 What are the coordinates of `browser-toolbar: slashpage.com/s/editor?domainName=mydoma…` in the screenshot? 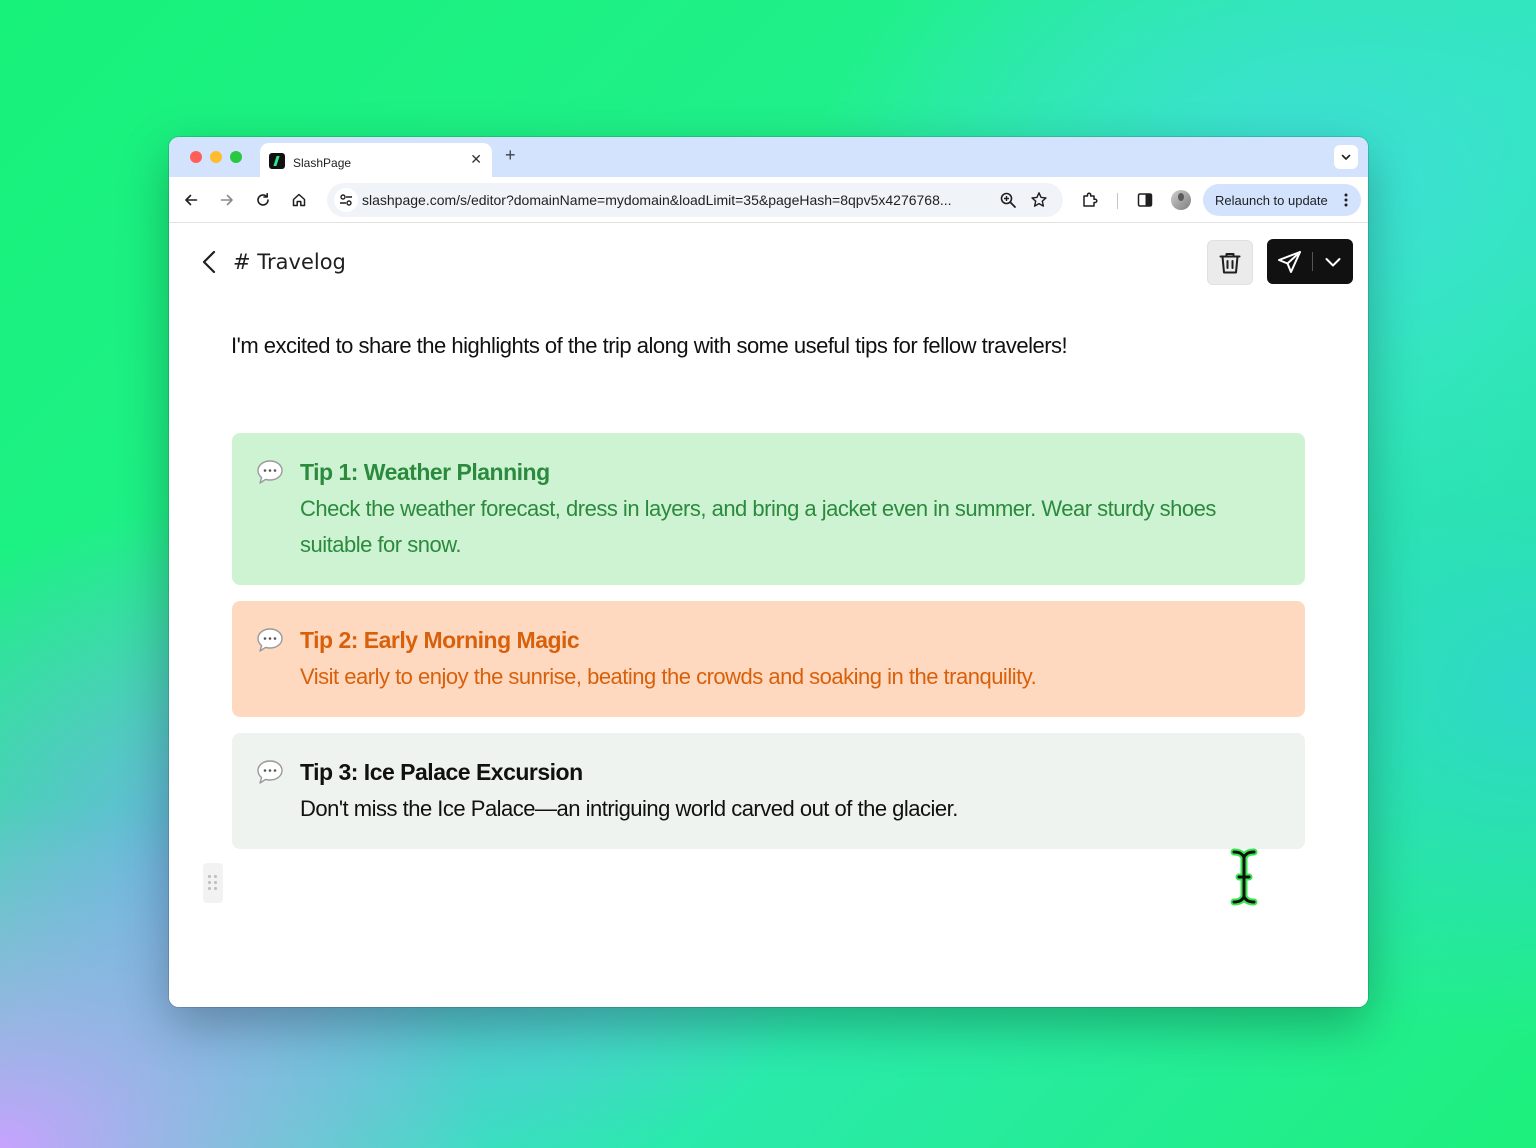 It's located at (768, 200).